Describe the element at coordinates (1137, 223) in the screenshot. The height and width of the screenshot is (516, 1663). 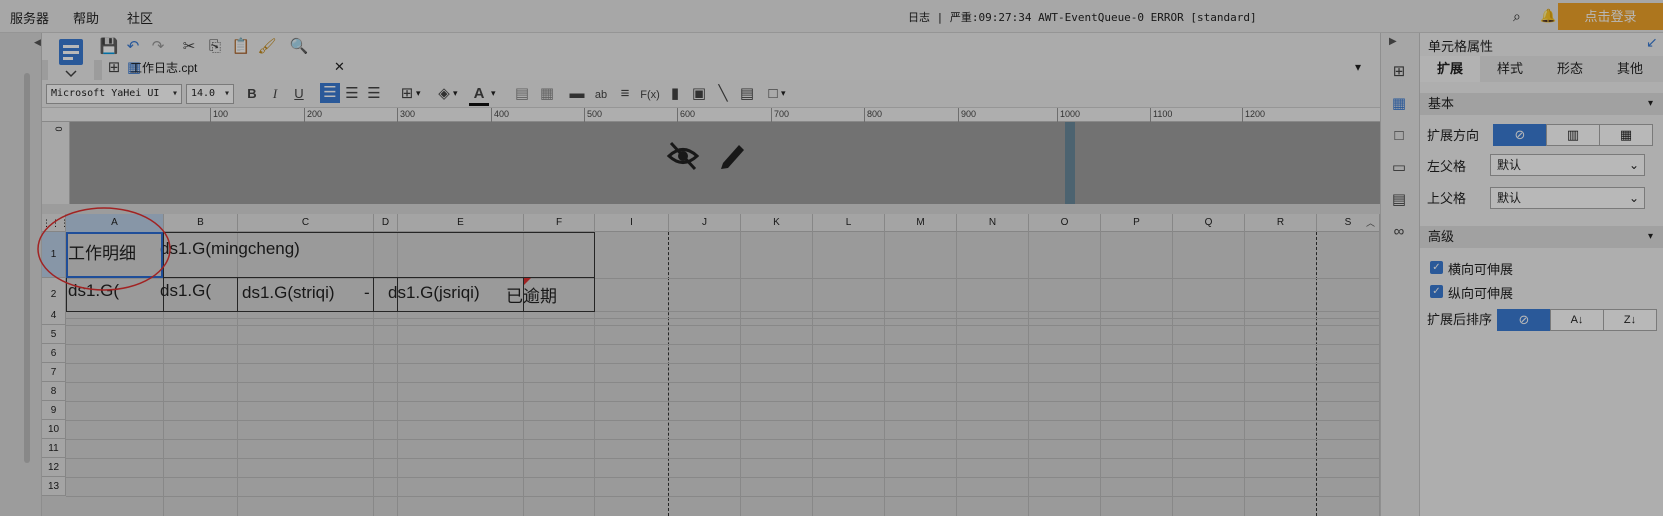
I see `column-header-p: P` at that location.